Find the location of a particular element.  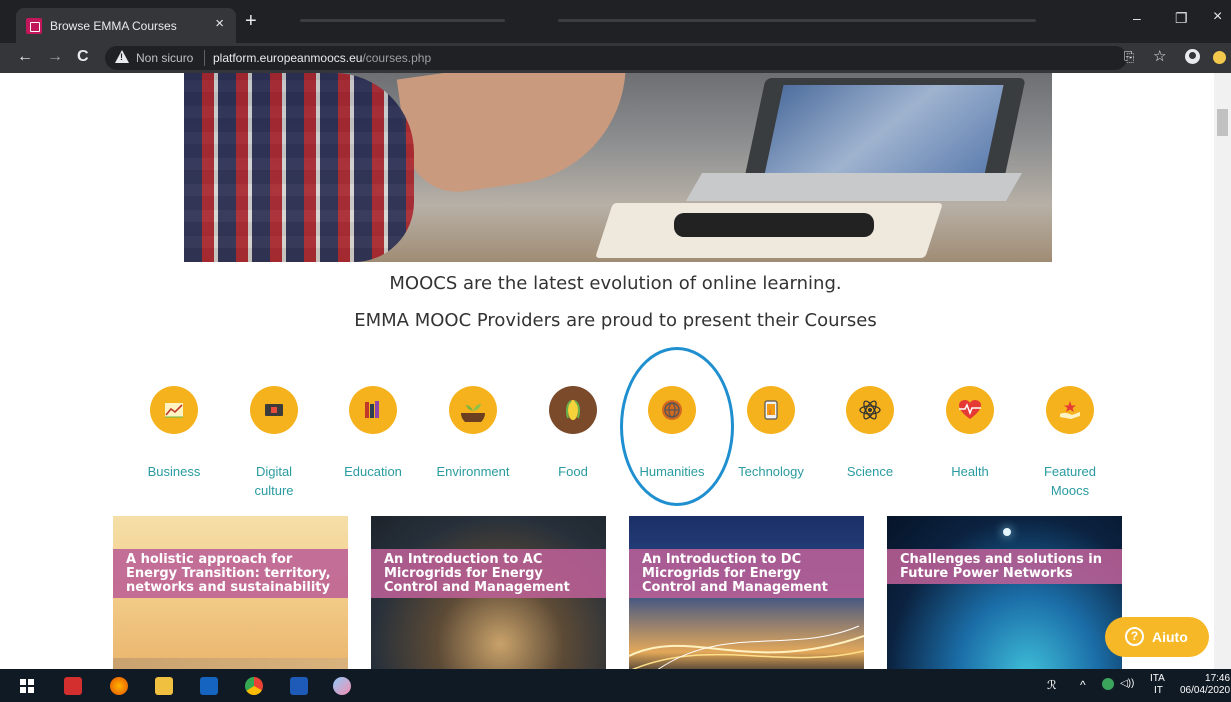

category-health: Health is located at coordinates (970, 433).